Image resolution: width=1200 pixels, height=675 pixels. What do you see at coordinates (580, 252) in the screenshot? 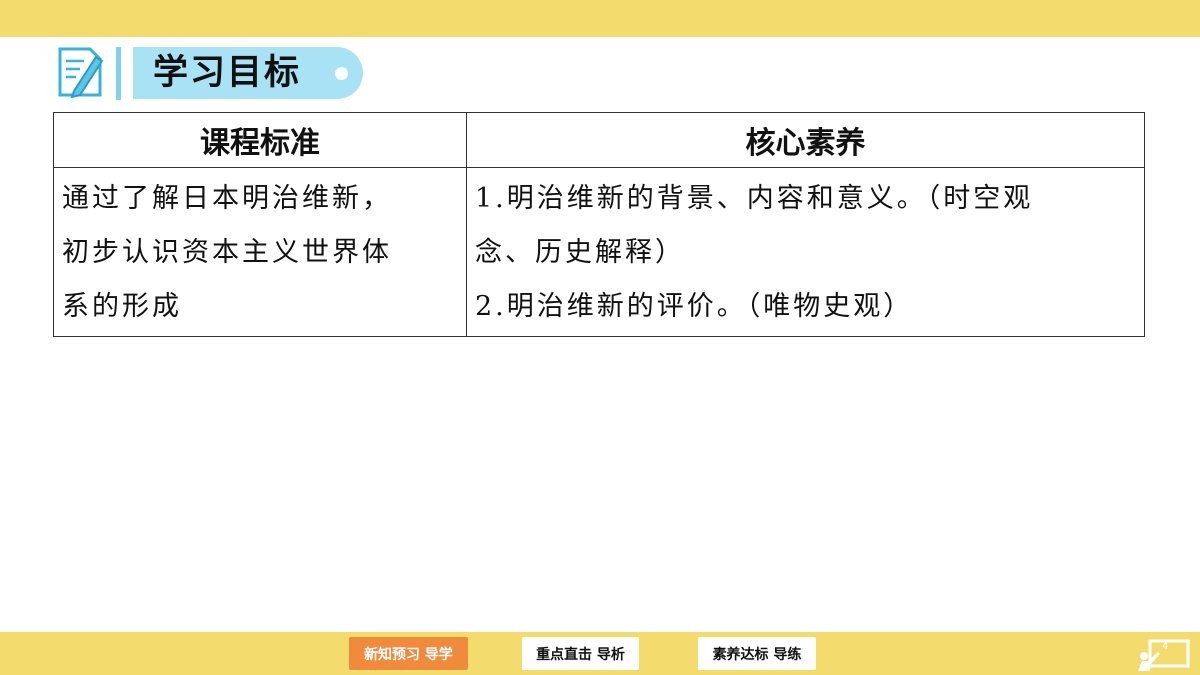
I see `cell-line: 念、历史解释）` at bounding box center [580, 252].